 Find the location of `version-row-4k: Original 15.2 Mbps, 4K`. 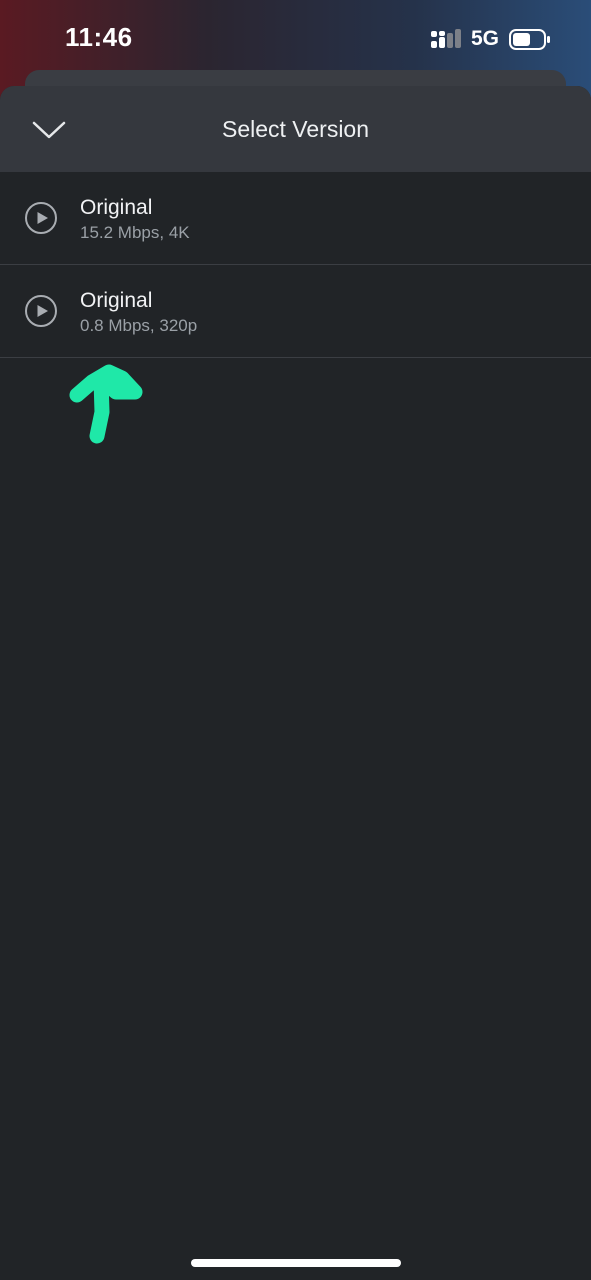

version-row-4k: Original 15.2 Mbps, 4K is located at coordinates (295, 218).